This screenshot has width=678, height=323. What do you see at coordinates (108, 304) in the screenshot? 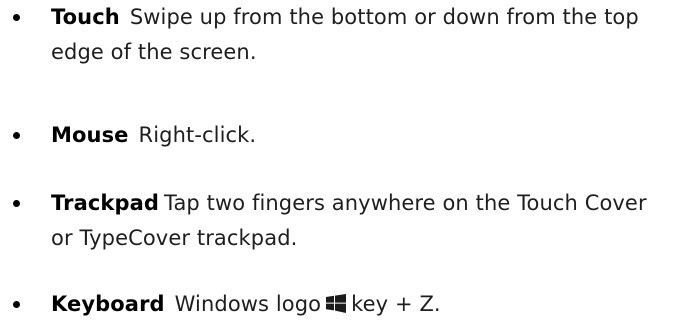
I see `term-keyboard: Keyboard` at bounding box center [108, 304].